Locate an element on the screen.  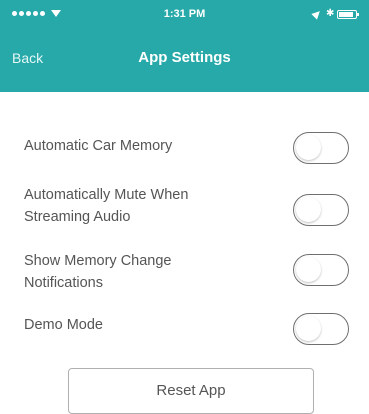
location-icon is located at coordinates (317, 14).